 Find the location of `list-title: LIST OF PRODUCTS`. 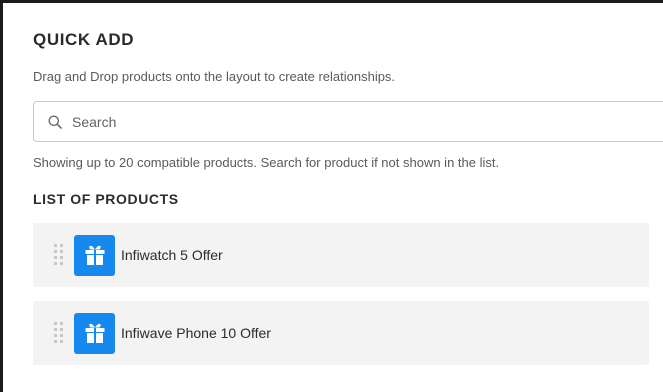

list-title: LIST OF PRODUCTS is located at coordinates (106, 199).